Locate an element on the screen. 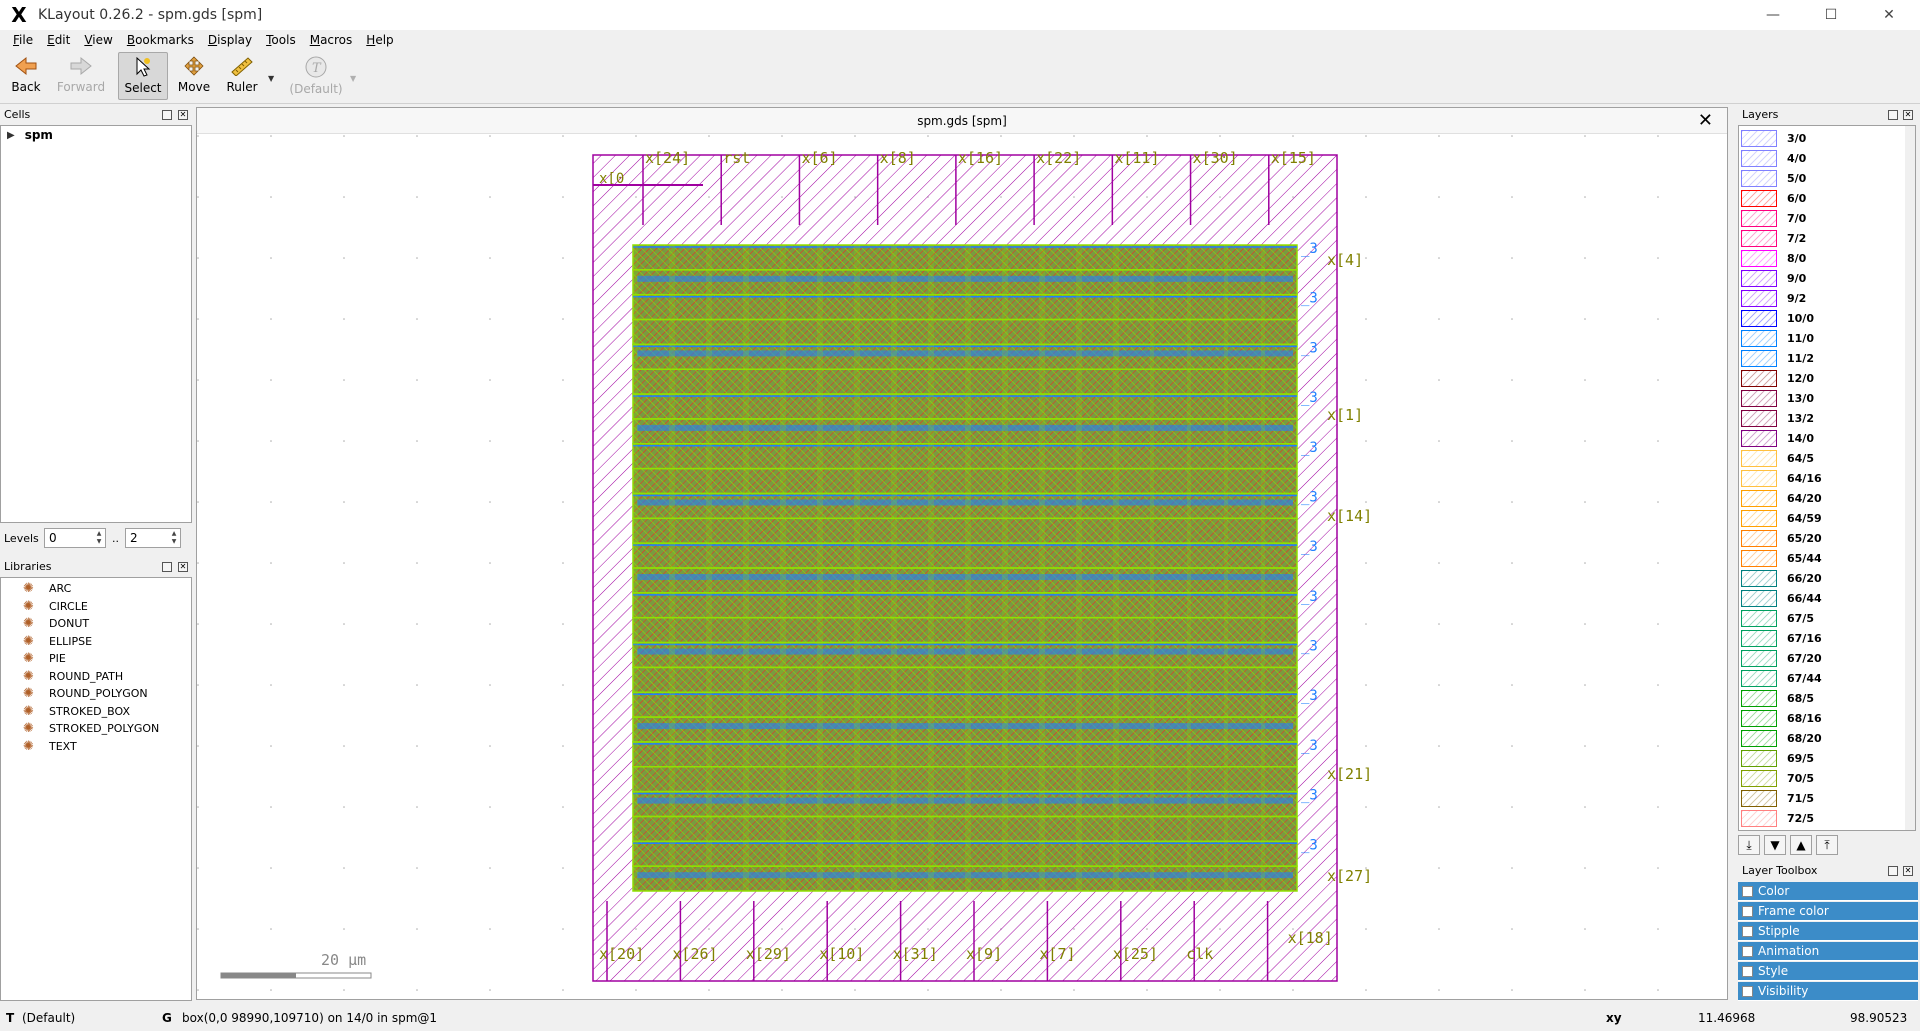  cells-float-icon is located at coordinates (167, 115).